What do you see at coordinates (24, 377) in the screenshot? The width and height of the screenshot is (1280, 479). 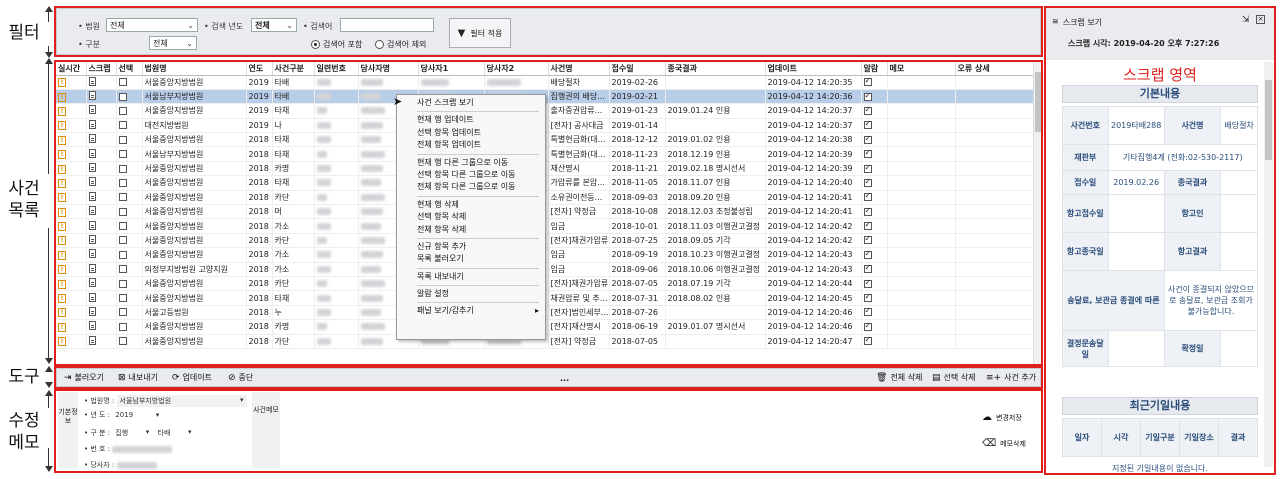 I see `label-tools: 도구` at bounding box center [24, 377].